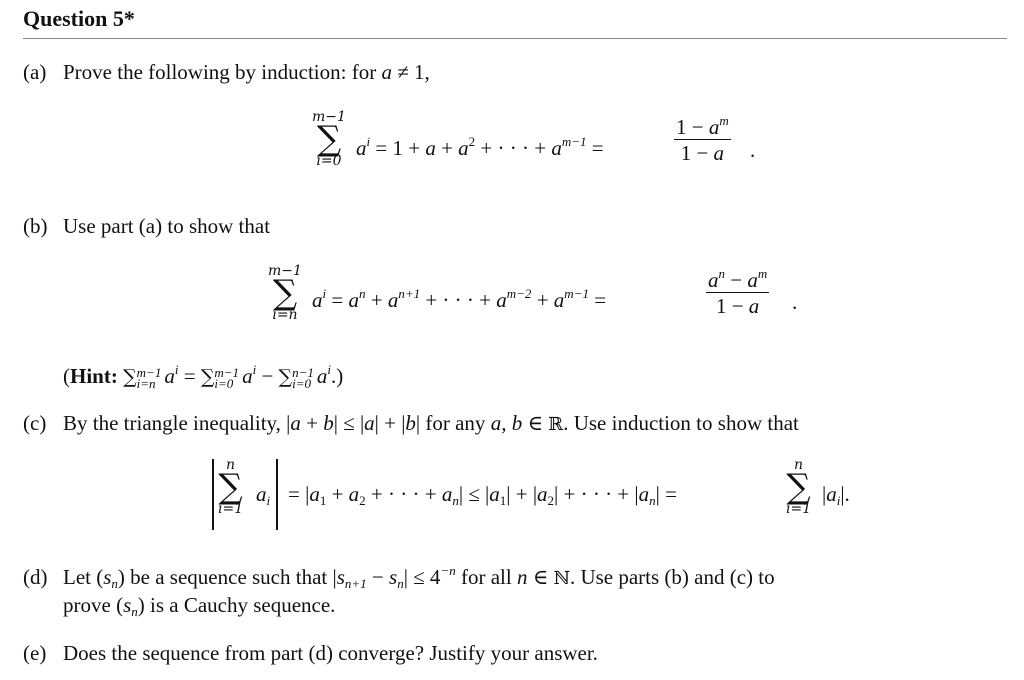  What do you see at coordinates (597, 148) in the screenshot?
I see `math-equals: =` at bounding box center [597, 148].